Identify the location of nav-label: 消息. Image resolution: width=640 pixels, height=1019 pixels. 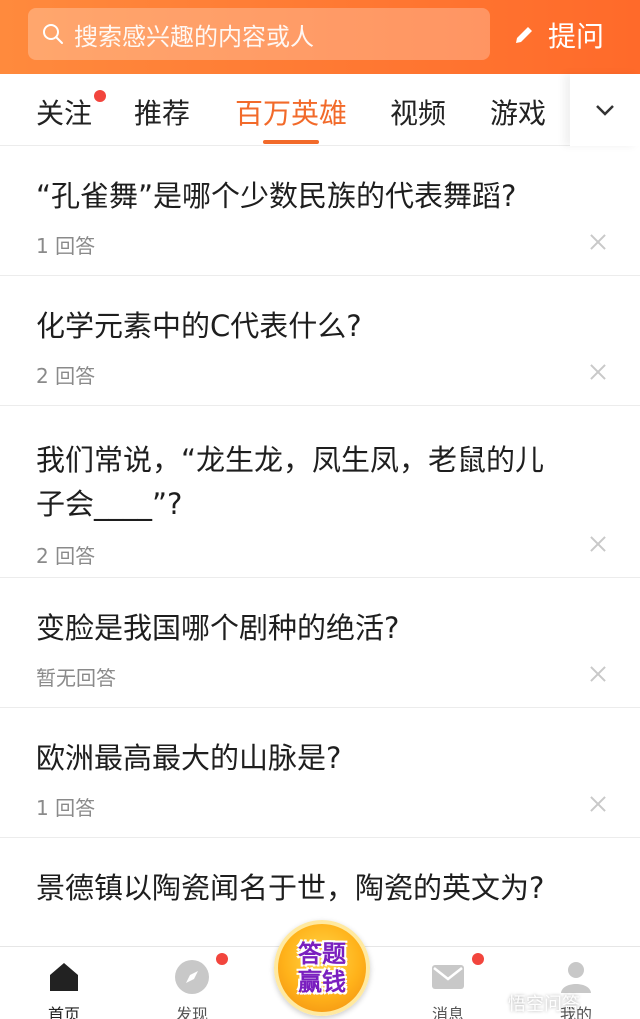
(447, 1012).